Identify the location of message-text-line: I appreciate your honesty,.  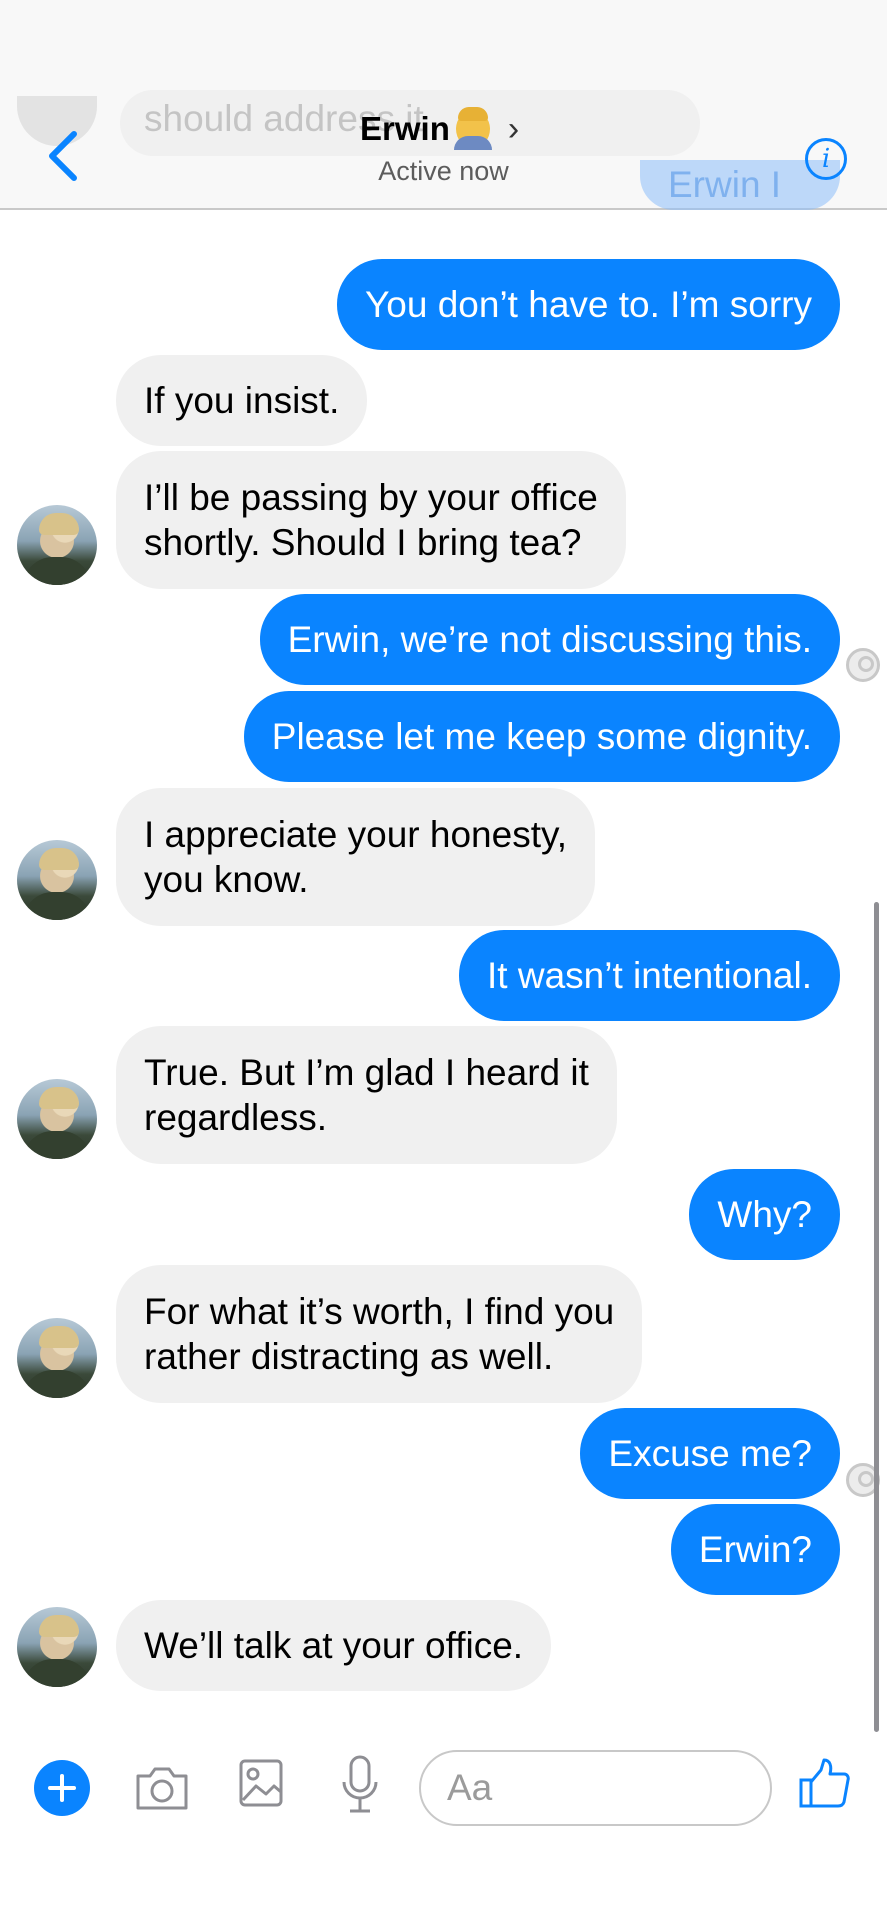
(356, 834).